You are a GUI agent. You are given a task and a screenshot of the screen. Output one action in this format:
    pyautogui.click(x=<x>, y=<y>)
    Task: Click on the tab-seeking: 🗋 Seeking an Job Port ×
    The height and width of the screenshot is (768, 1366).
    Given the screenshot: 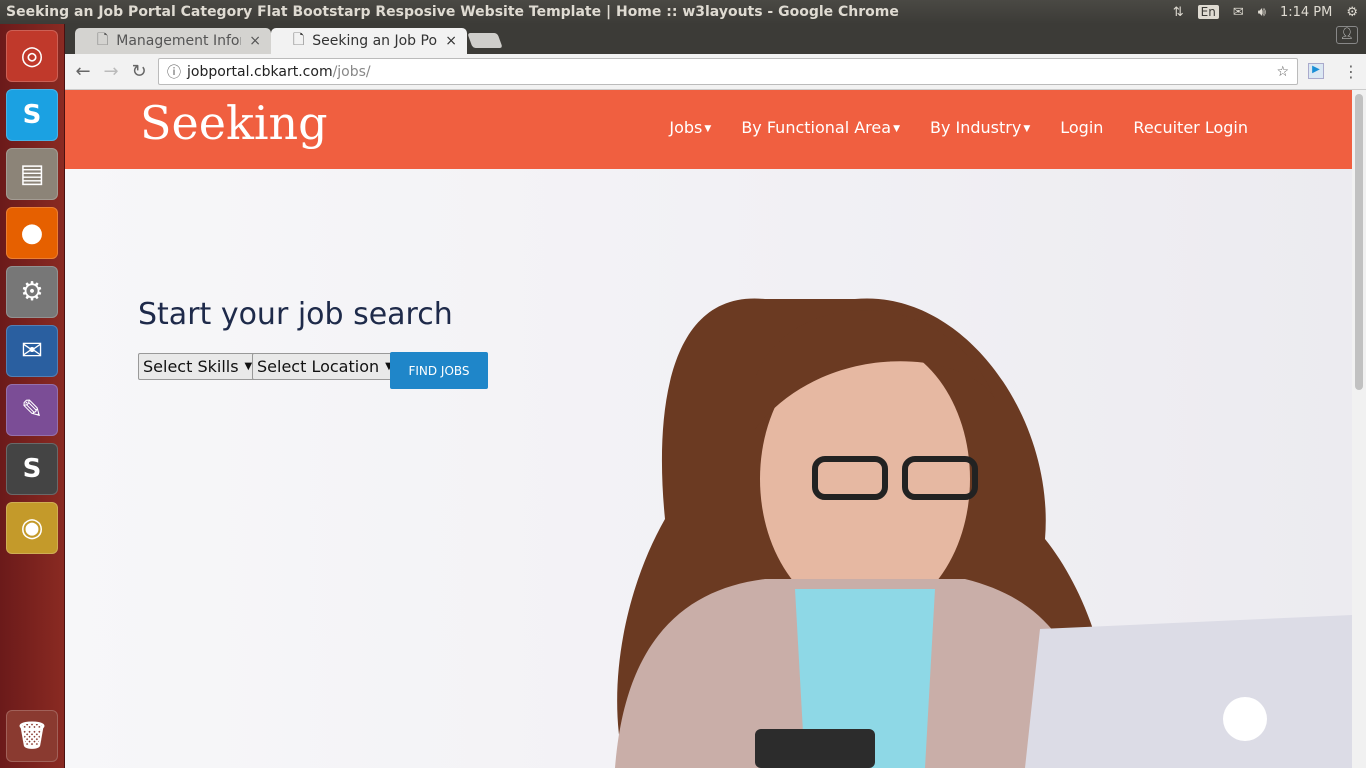 What is the action you would take?
    pyautogui.click(x=369, y=41)
    